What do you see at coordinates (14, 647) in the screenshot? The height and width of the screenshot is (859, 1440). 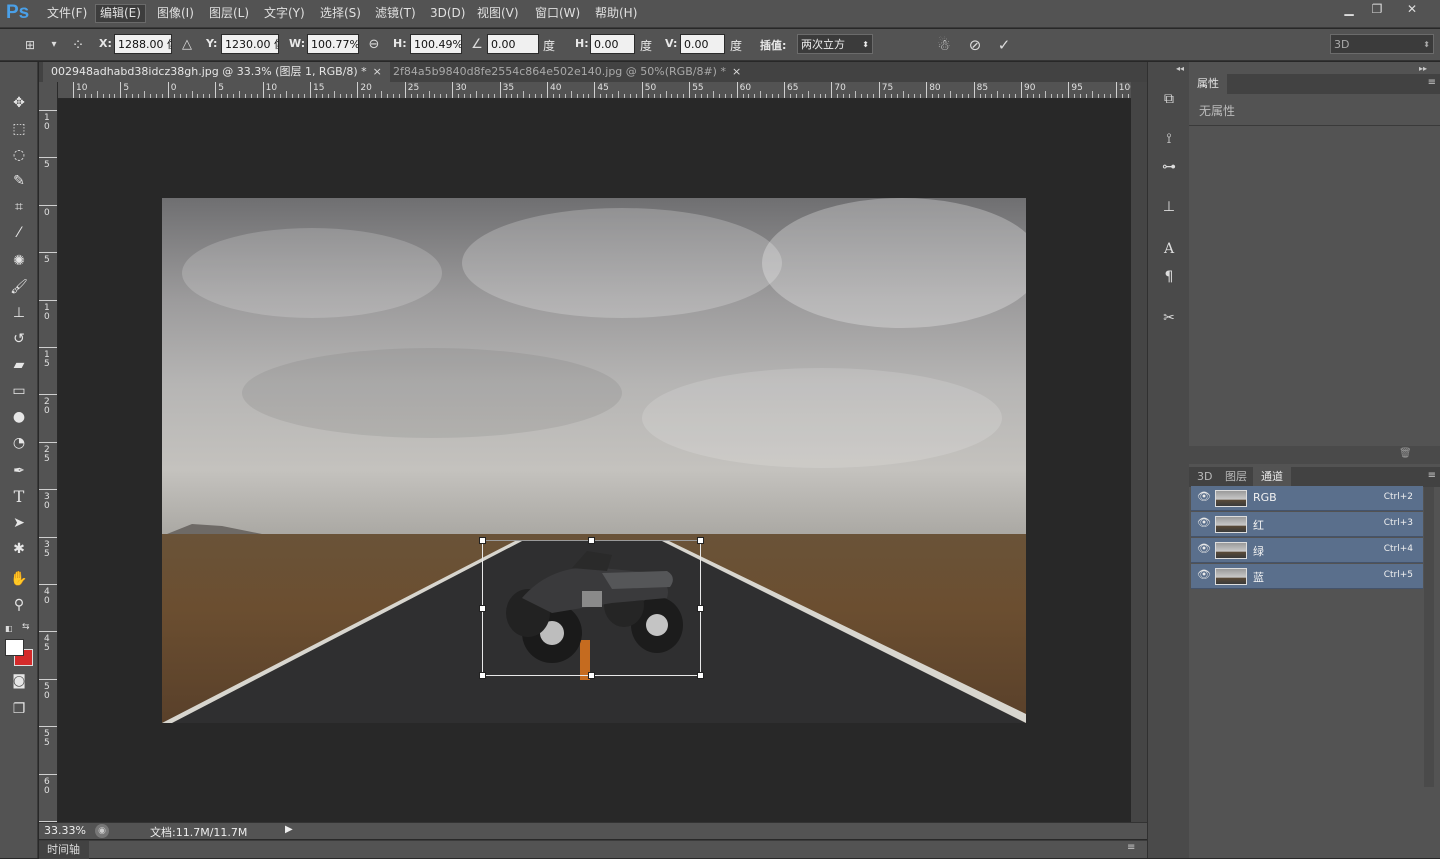 I see `foreground-color-swatch` at bounding box center [14, 647].